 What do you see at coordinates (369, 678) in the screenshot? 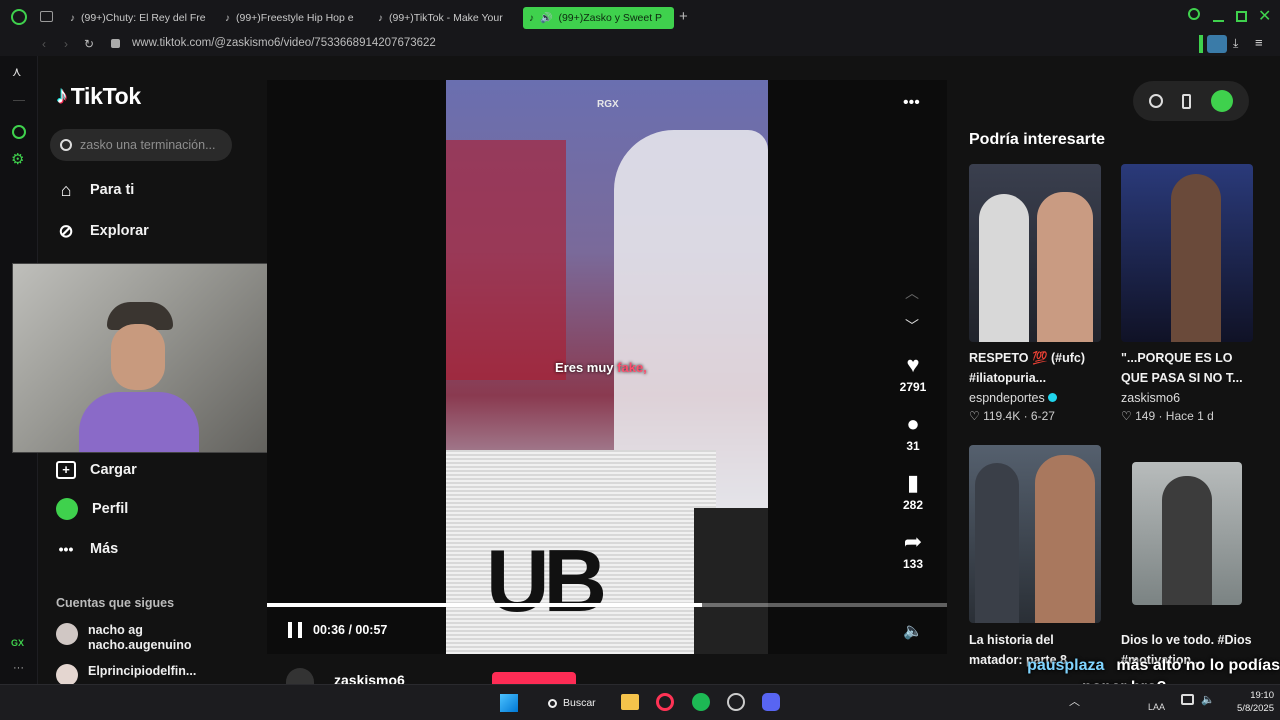
I see `author-name: zaskismo6` at bounding box center [369, 678].